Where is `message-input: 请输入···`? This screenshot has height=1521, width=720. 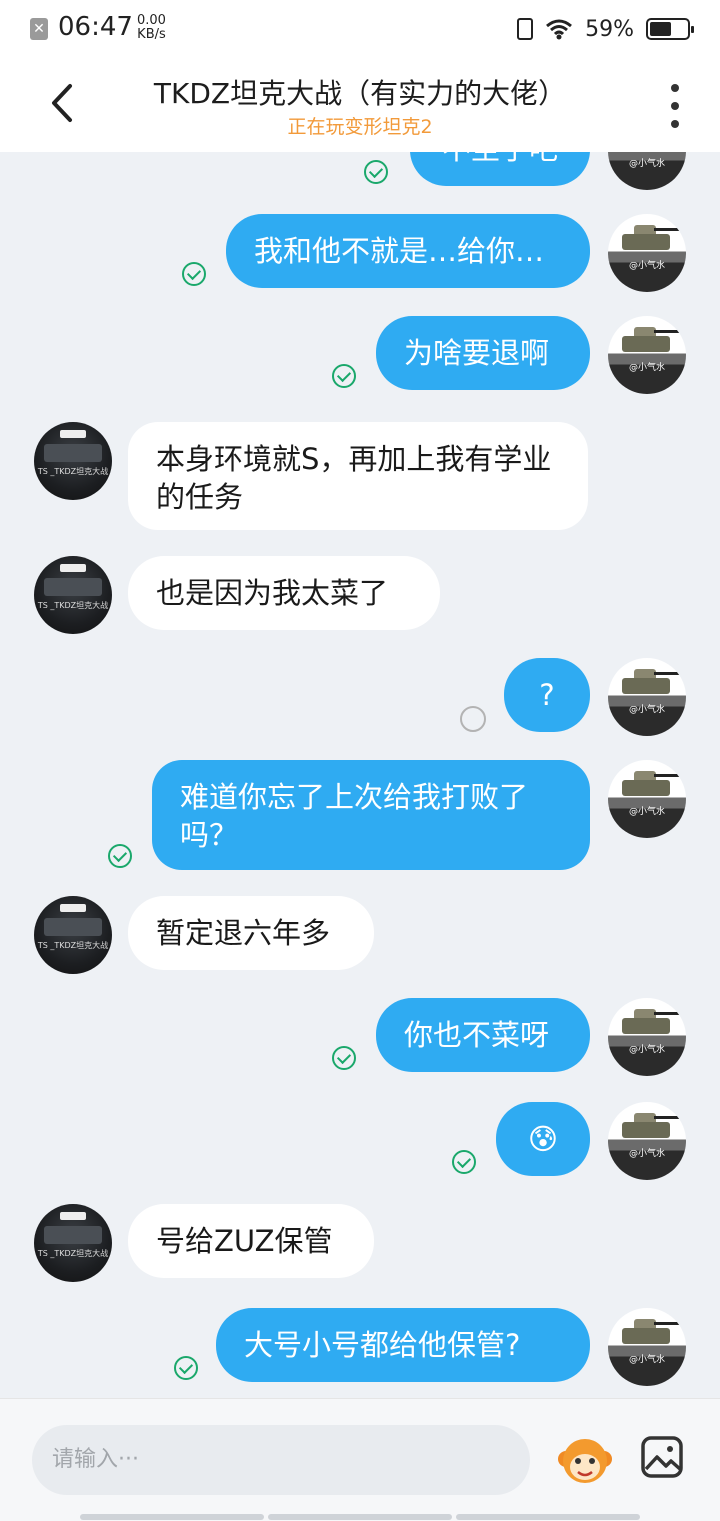
message-input: 请输入··· is located at coordinates (281, 1460).